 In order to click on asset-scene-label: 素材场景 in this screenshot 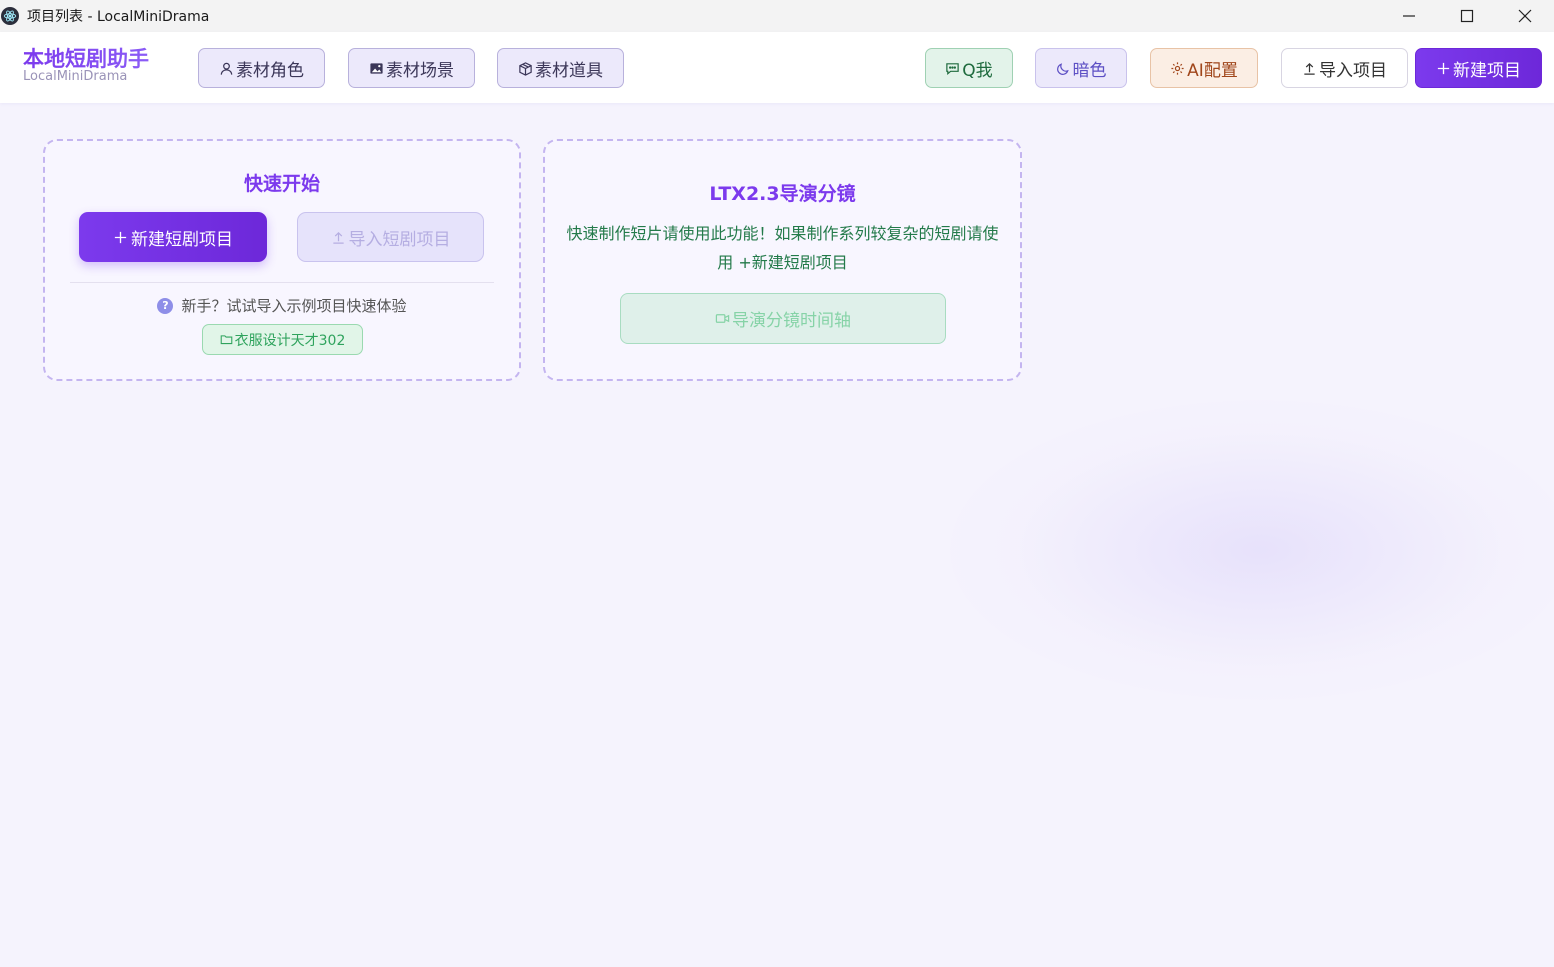, I will do `click(420, 70)`.